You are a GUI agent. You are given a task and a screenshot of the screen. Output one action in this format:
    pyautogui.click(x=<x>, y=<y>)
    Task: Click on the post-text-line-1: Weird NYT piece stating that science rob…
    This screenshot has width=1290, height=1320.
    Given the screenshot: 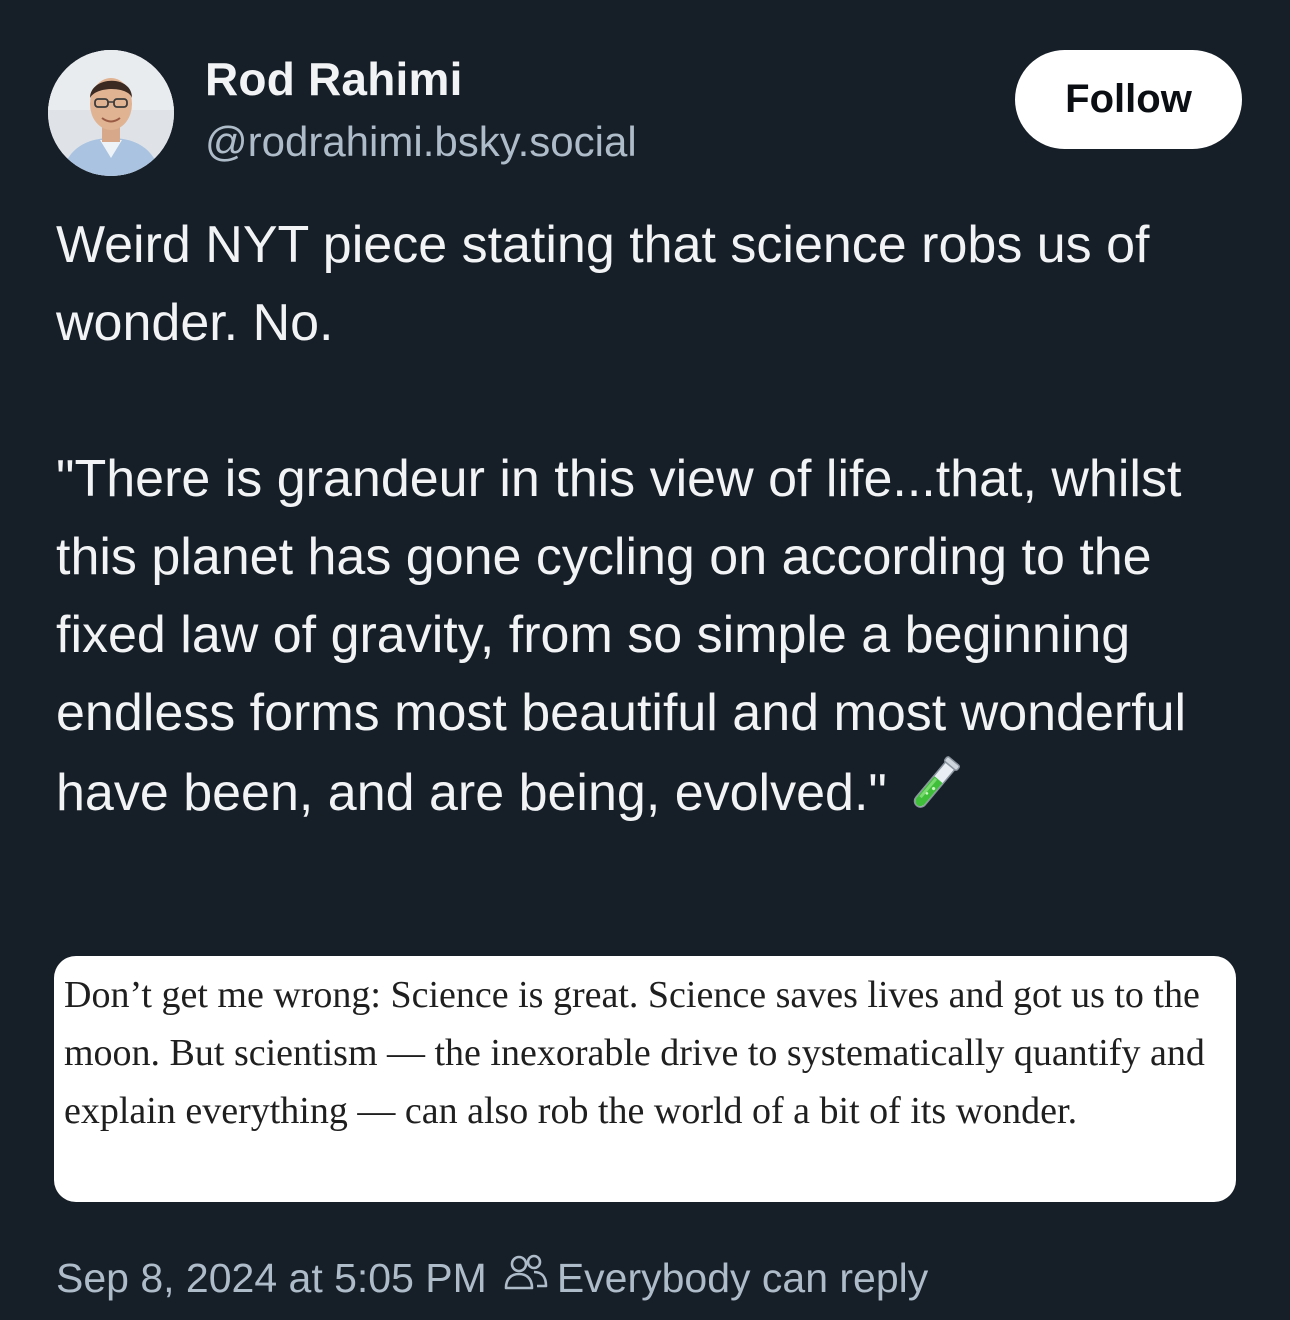 What is the action you would take?
    pyautogui.click(x=603, y=284)
    